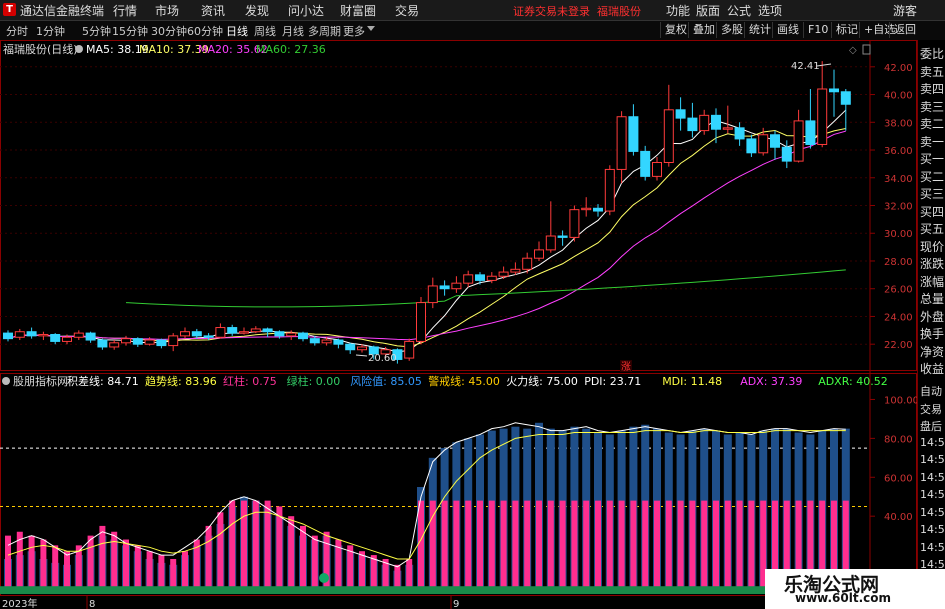  I want to click on period-30min: 30分钟, so click(169, 31).